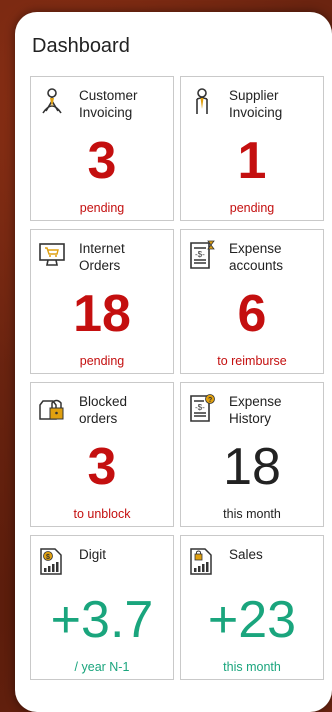 Image resolution: width=332 pixels, height=712 pixels. Describe the element at coordinates (108, 104) in the screenshot. I see `card-label: Customer Invoicing` at that location.